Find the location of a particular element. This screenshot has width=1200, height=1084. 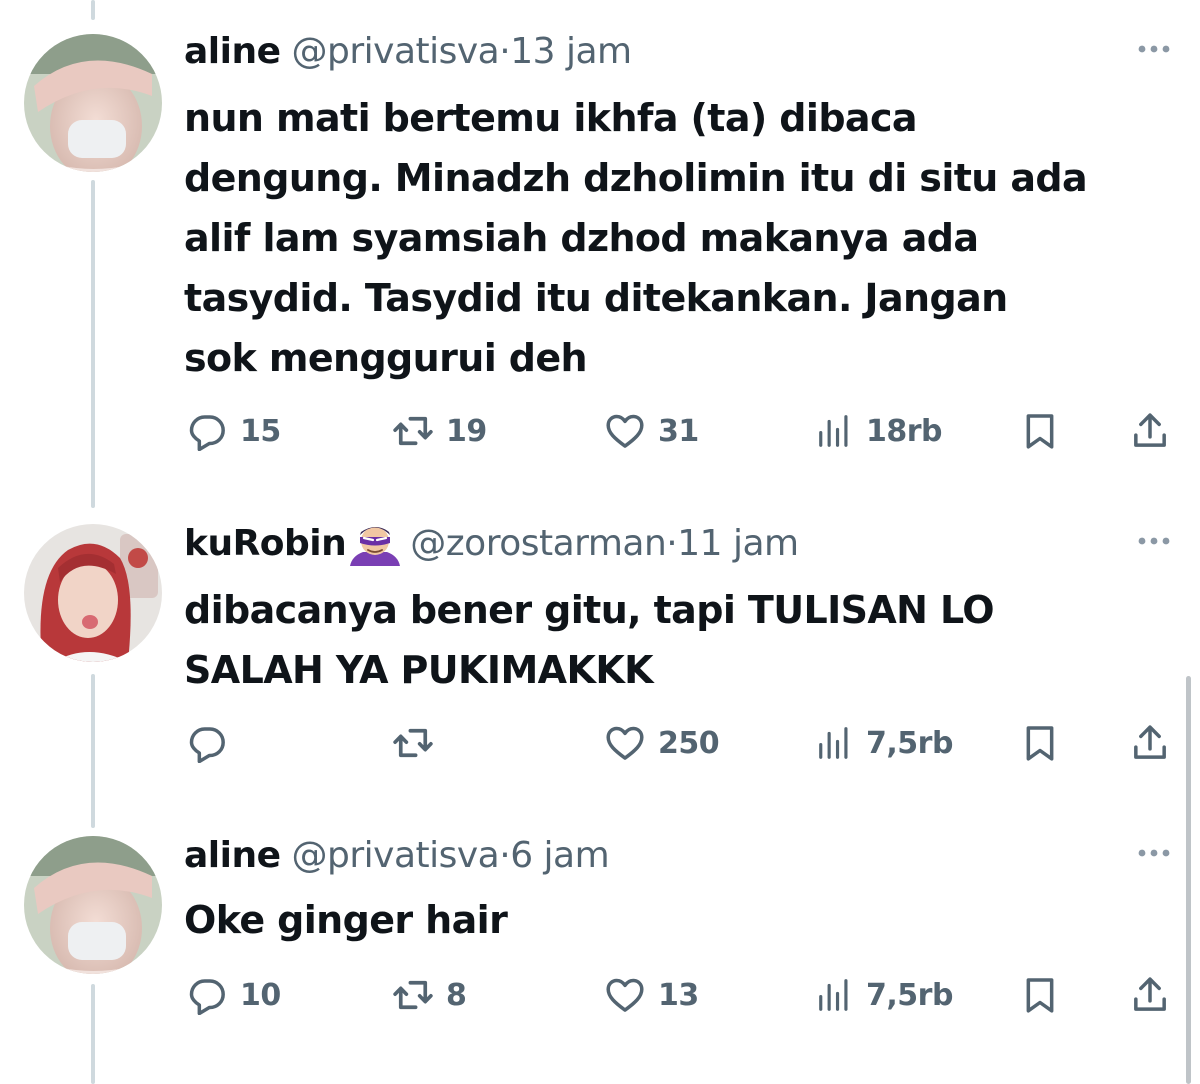

tweet-header: aline @privatisva·6 jam is located at coordinates (397, 856).